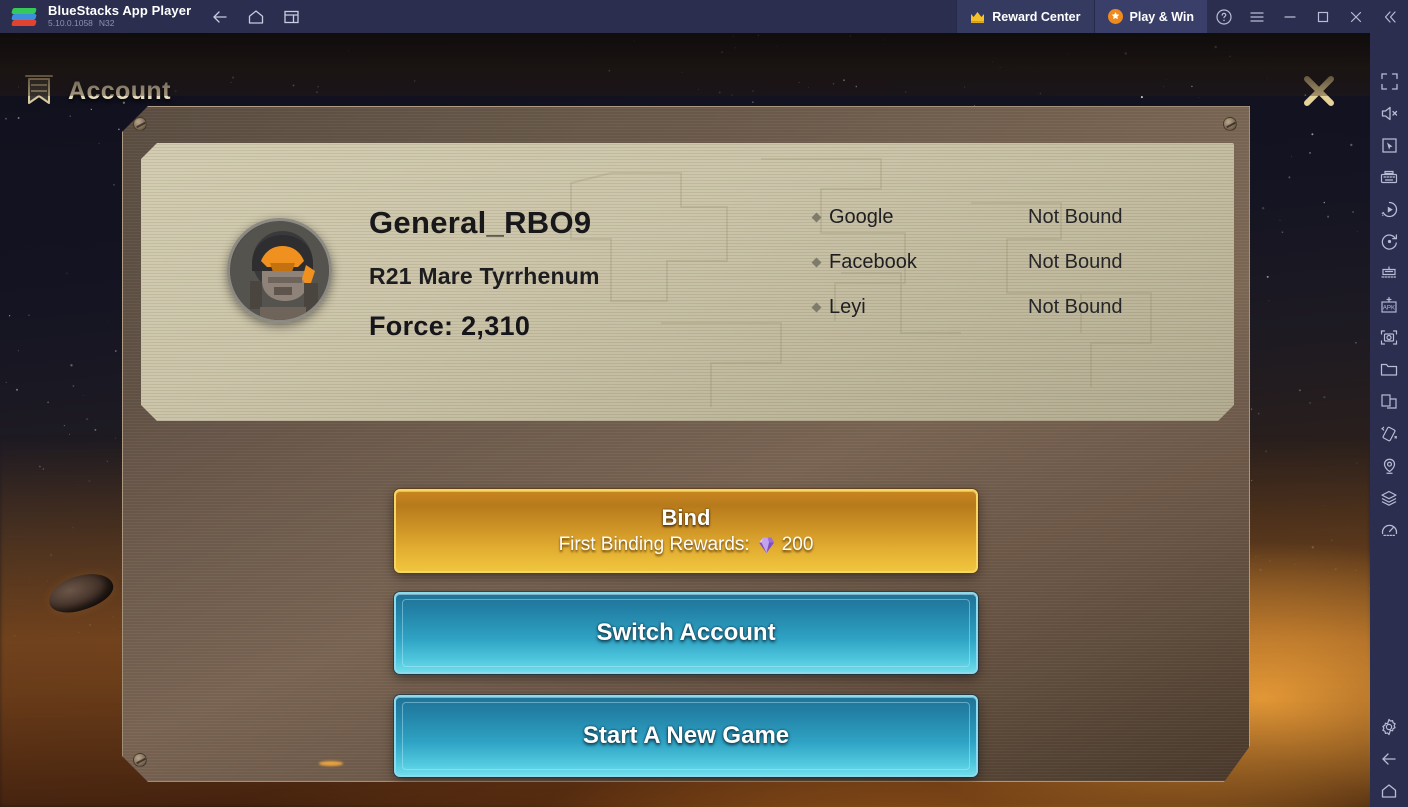 The height and width of the screenshot is (807, 1408). What do you see at coordinates (919, 262) in the screenshot?
I see `binding-name-group: Facebook` at bounding box center [919, 262].